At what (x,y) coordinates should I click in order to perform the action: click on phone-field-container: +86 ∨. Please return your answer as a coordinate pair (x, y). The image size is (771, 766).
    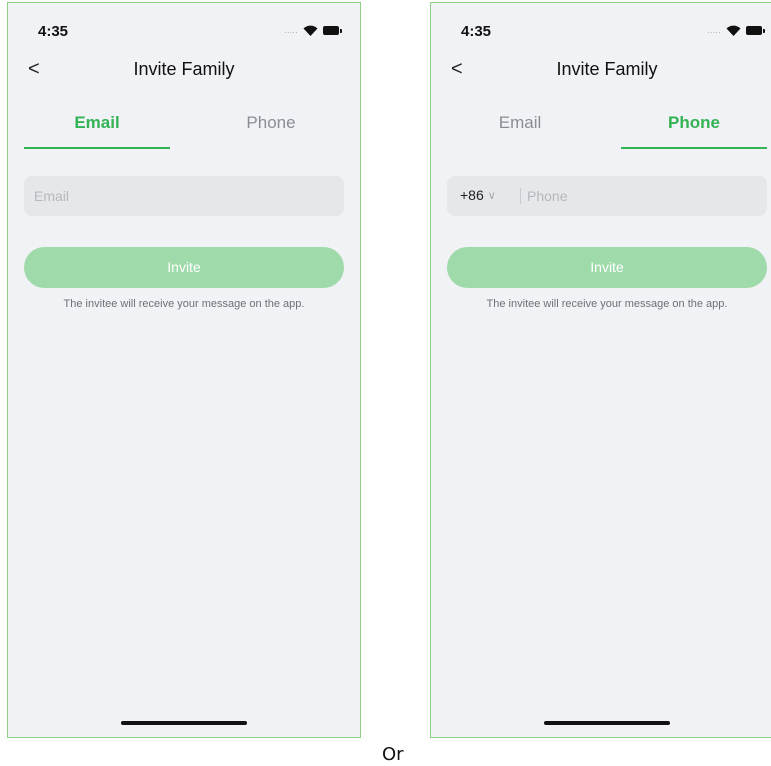
    Looking at the image, I should click on (607, 196).